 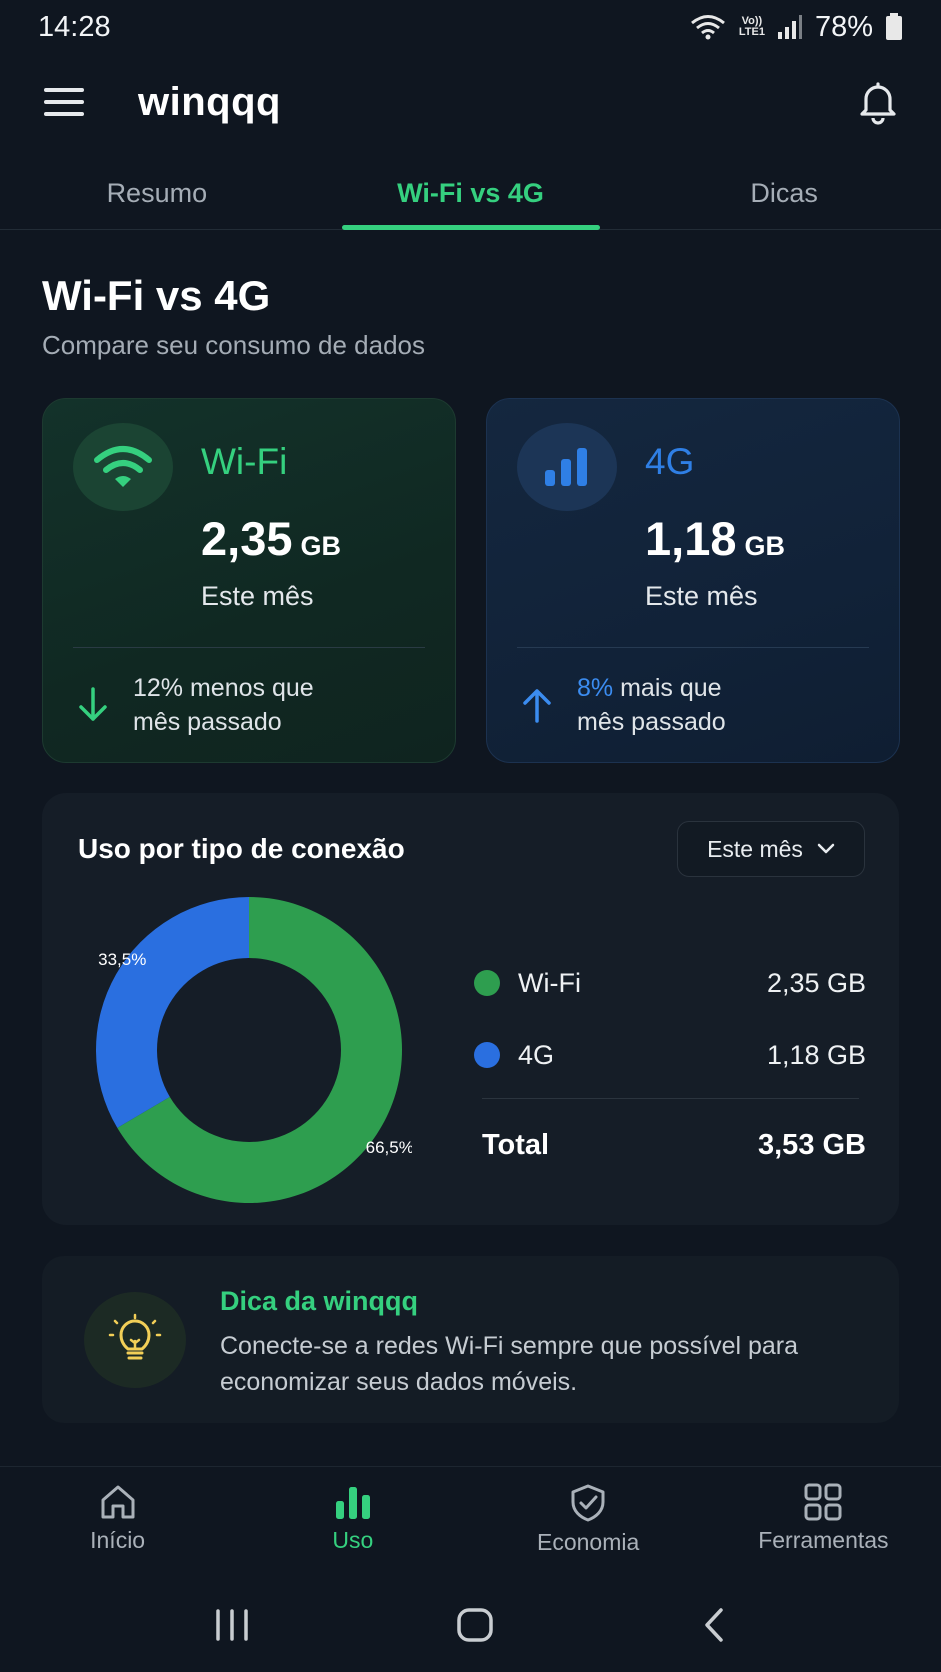 I want to click on tab-resumo: Resumo, so click(x=157, y=194).